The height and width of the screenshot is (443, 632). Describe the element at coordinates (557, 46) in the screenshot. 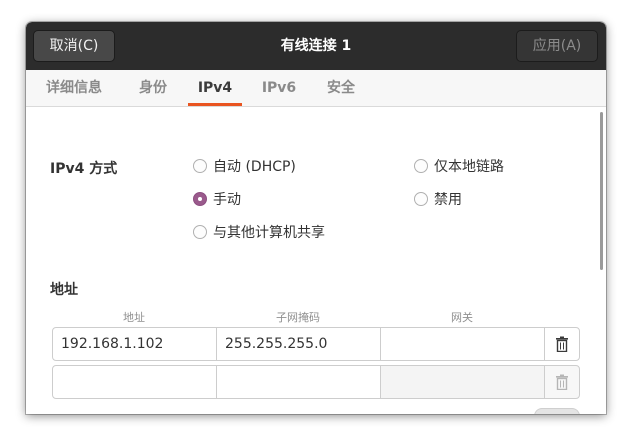

I see `apply-button: 应用(A)` at that location.